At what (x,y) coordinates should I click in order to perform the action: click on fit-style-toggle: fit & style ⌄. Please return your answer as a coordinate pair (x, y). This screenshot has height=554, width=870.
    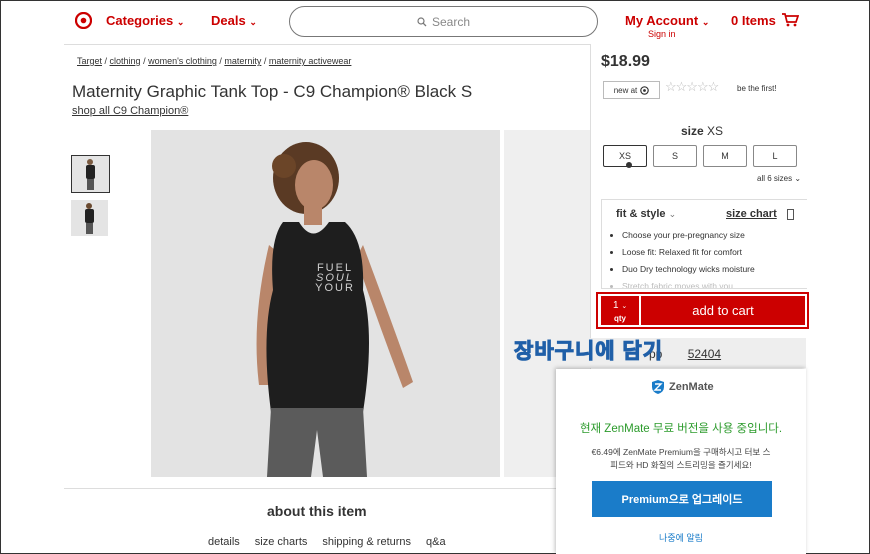
    Looking at the image, I should click on (646, 214).